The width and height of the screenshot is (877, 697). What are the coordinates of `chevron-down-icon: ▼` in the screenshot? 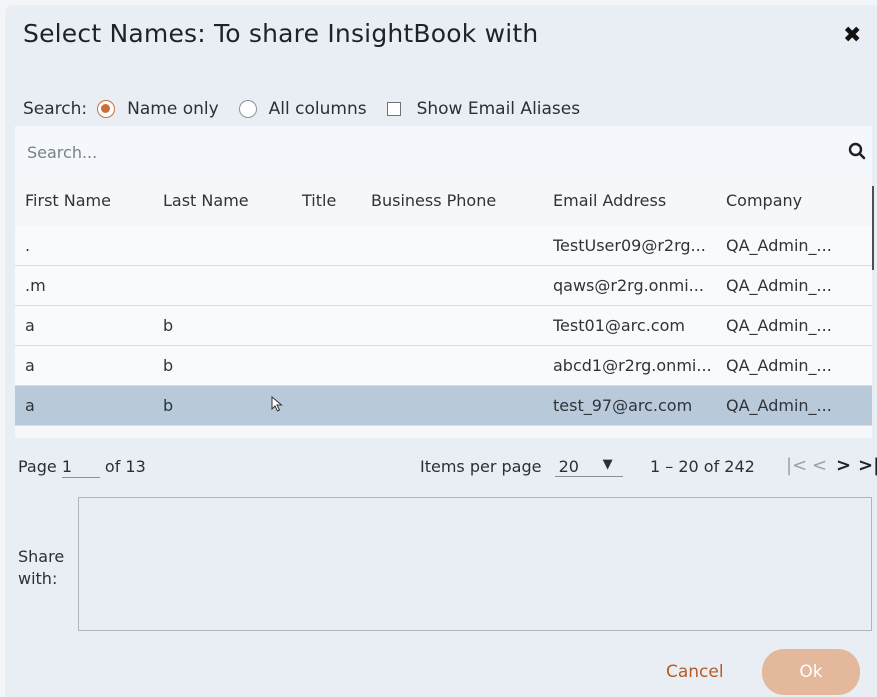 It's located at (607, 464).